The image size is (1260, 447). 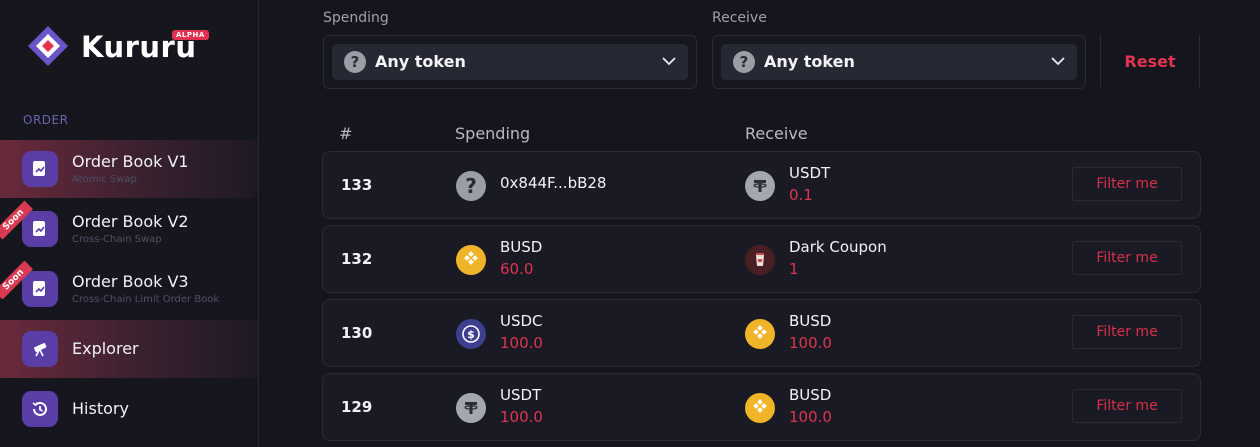 I want to click on kururu-logo-icon, so click(x=48, y=46).